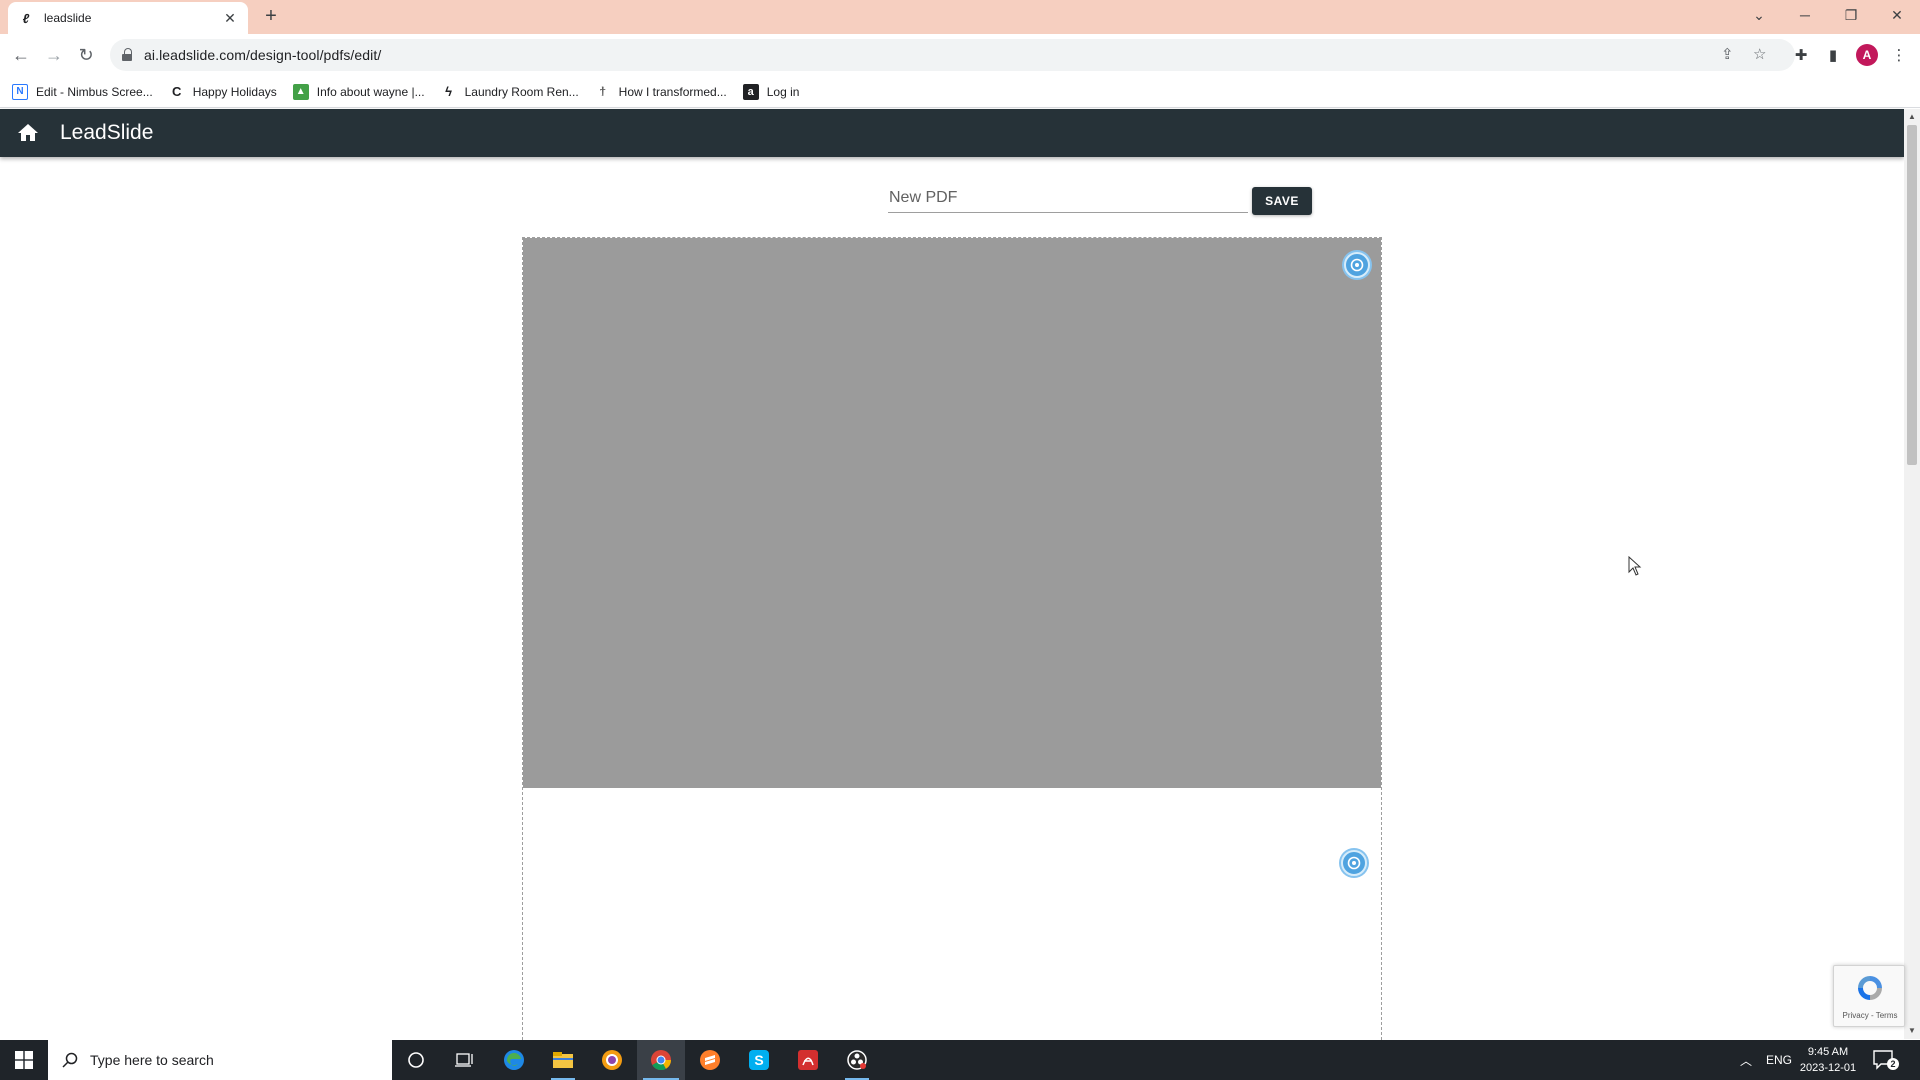  I want to click on taskbar-search-box: Type here to search, so click(220, 1060).